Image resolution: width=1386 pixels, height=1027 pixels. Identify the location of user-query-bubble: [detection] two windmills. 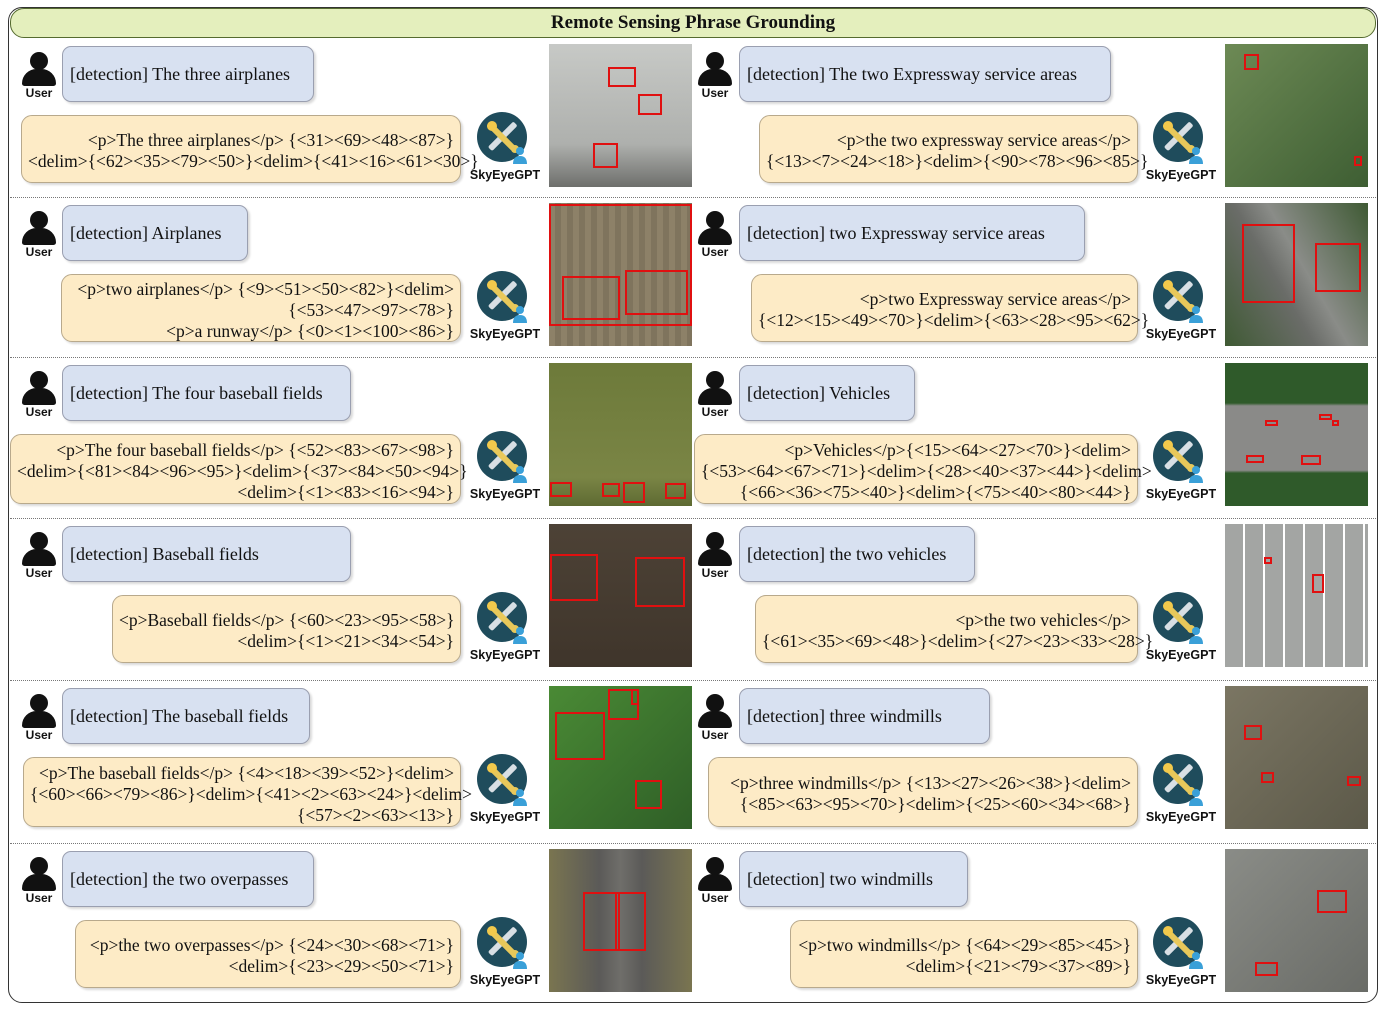
(853, 879).